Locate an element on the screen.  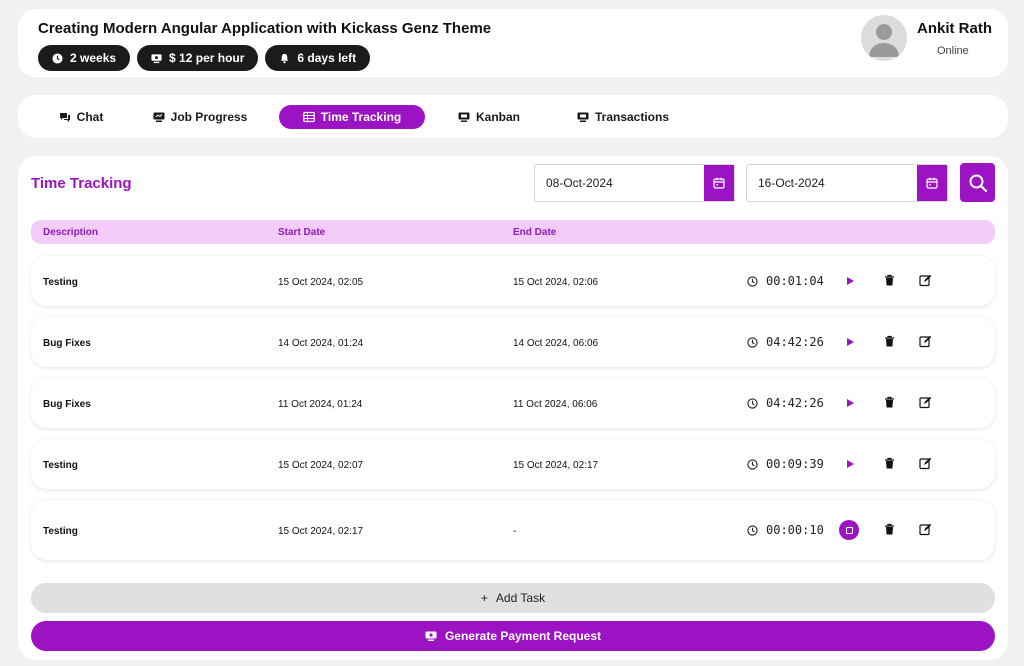
column-description: Description is located at coordinates (71, 232).